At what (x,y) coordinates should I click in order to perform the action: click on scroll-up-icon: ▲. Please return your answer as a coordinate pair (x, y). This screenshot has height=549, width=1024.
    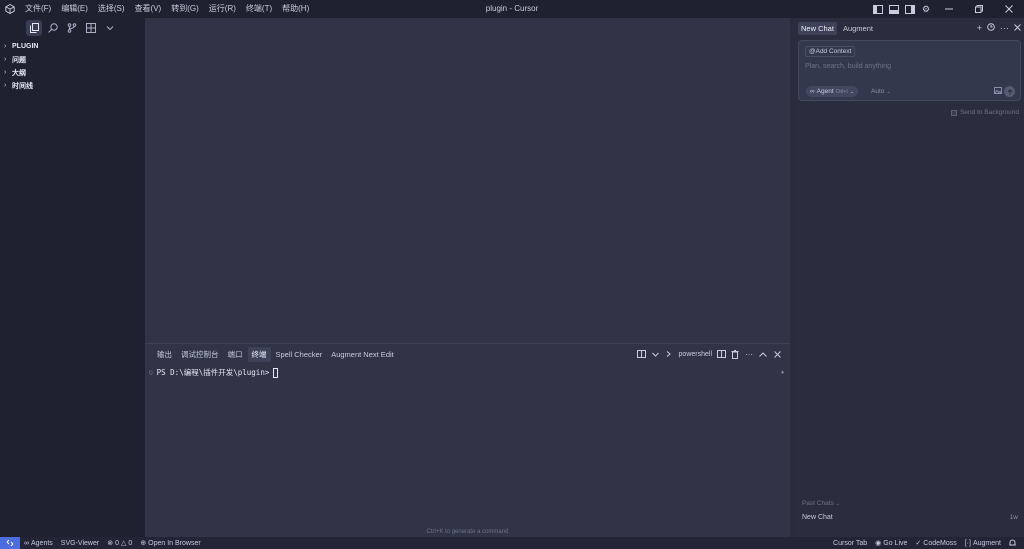
    Looking at the image, I should click on (782, 372).